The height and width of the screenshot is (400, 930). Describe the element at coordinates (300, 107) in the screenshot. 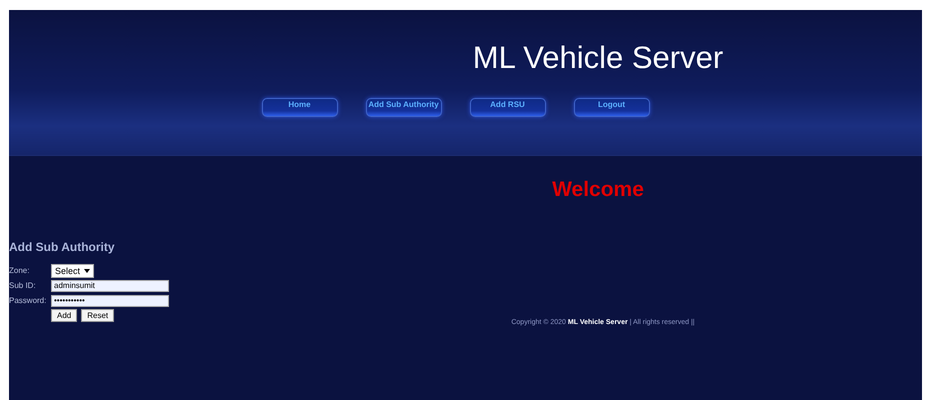

I see `nav-button: Home` at that location.